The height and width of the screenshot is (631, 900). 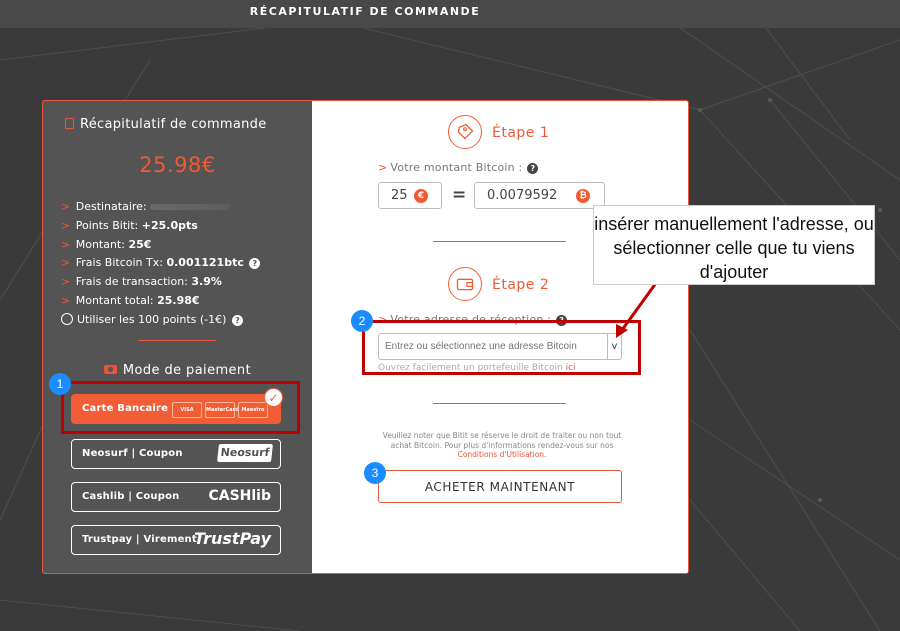 I want to click on detail-row-tx-fee: > Frais de transaction: 3.9%, so click(x=141, y=282).